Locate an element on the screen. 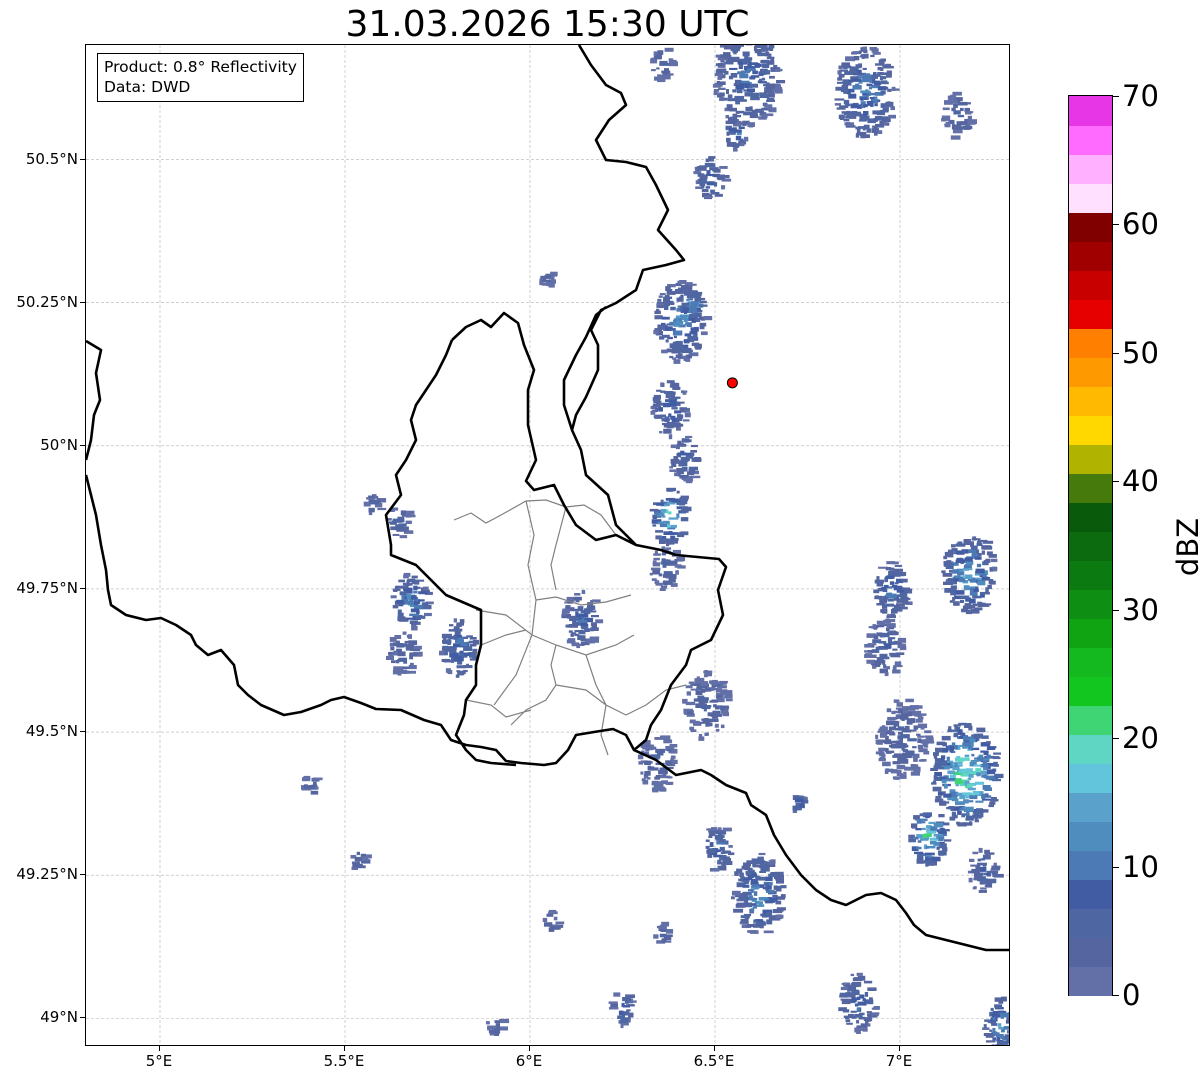  y-tick-label: 49°N is located at coordinates (59, 1017).